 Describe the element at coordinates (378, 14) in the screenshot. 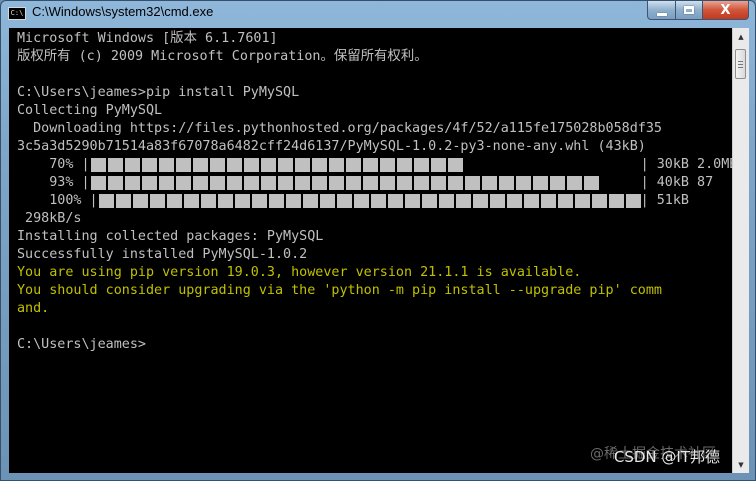

I see `title-bar: C:\ C:\Windows\system32\cmd.exe X` at that location.